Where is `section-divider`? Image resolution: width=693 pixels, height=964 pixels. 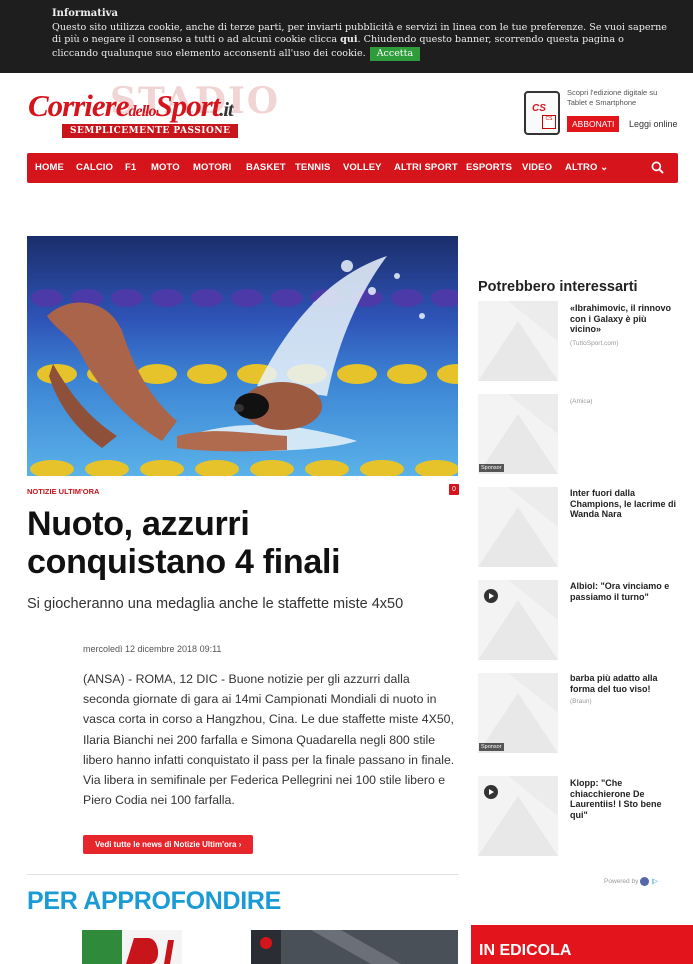 section-divider is located at coordinates (243, 874).